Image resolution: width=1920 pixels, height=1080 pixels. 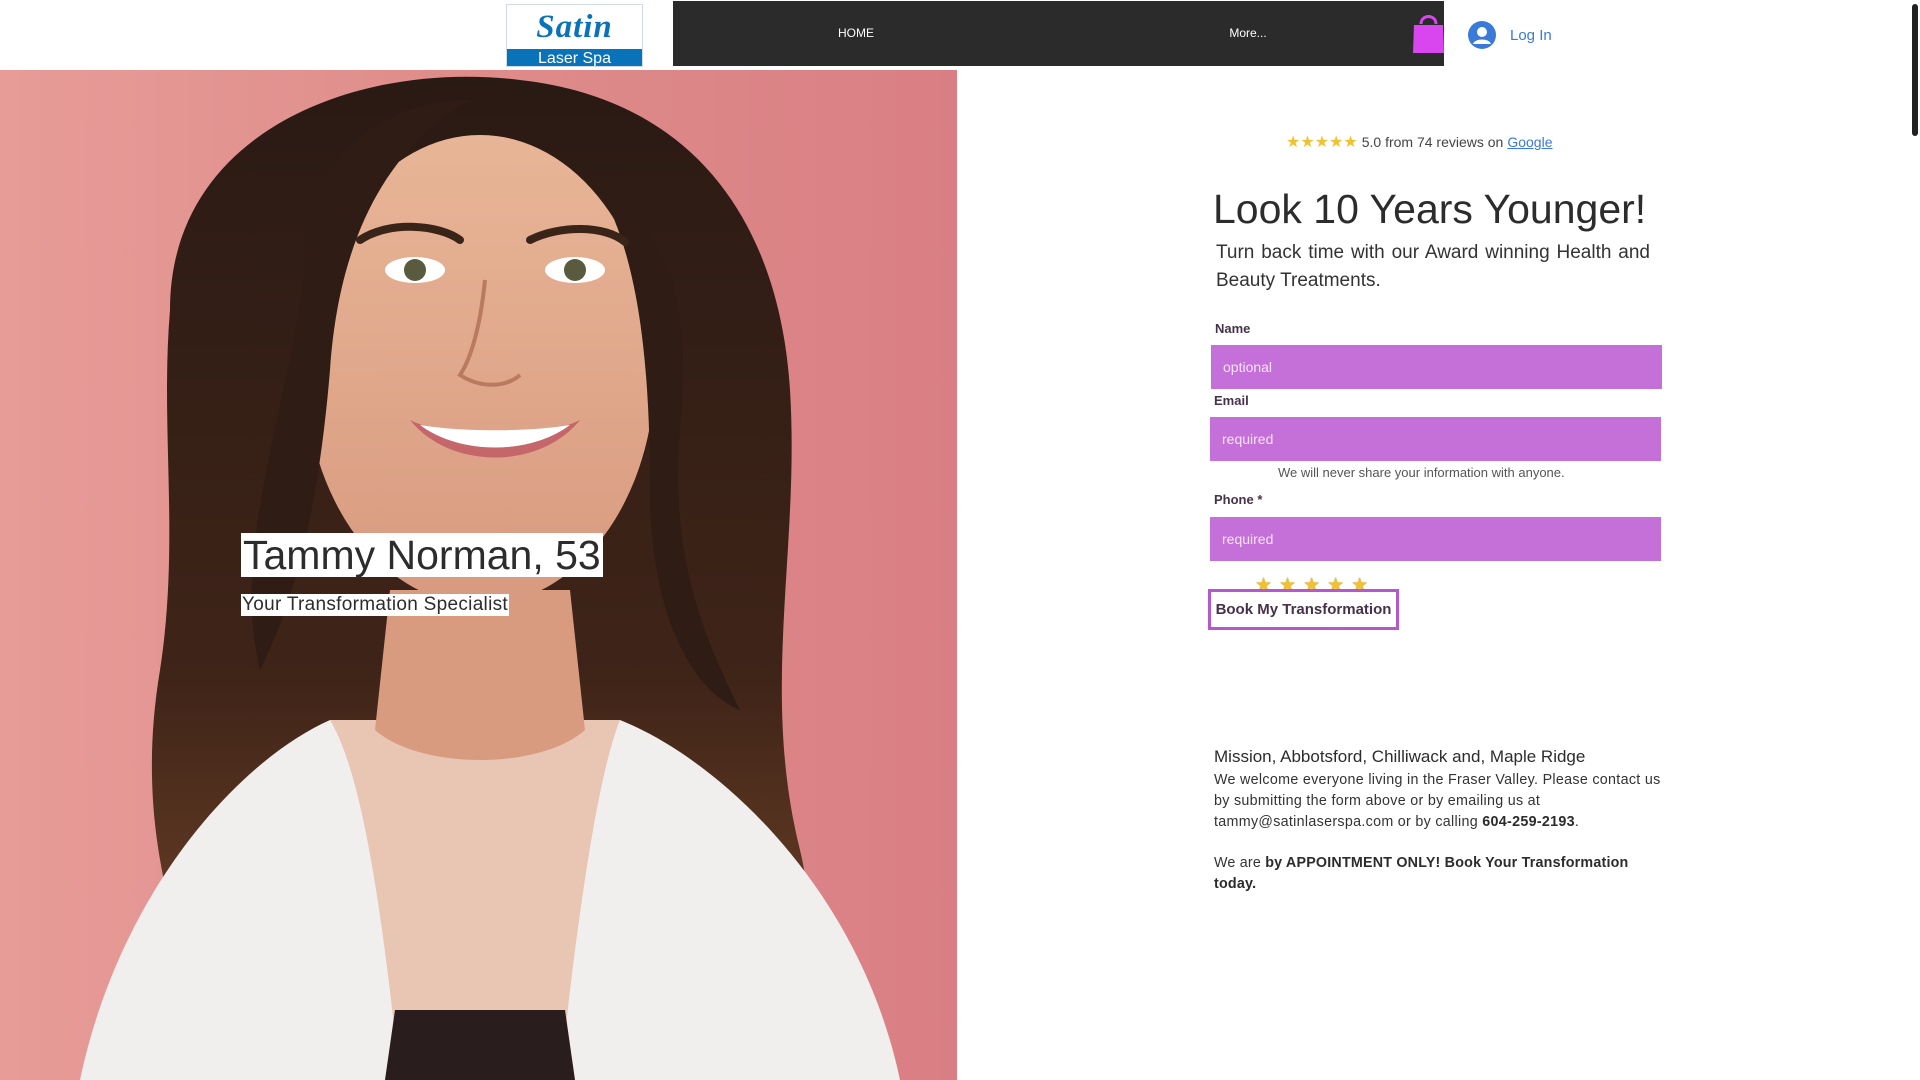 I want to click on person-title: Your Transformation Specialist, so click(x=375, y=605).